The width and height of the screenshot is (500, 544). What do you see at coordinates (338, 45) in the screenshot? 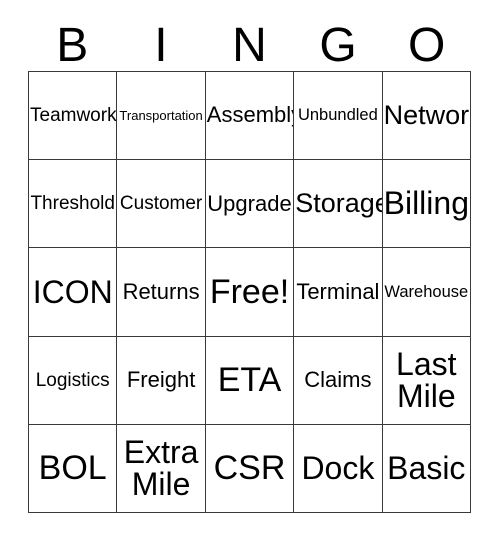
I see `bingo-header-letter-g: G` at bounding box center [338, 45].